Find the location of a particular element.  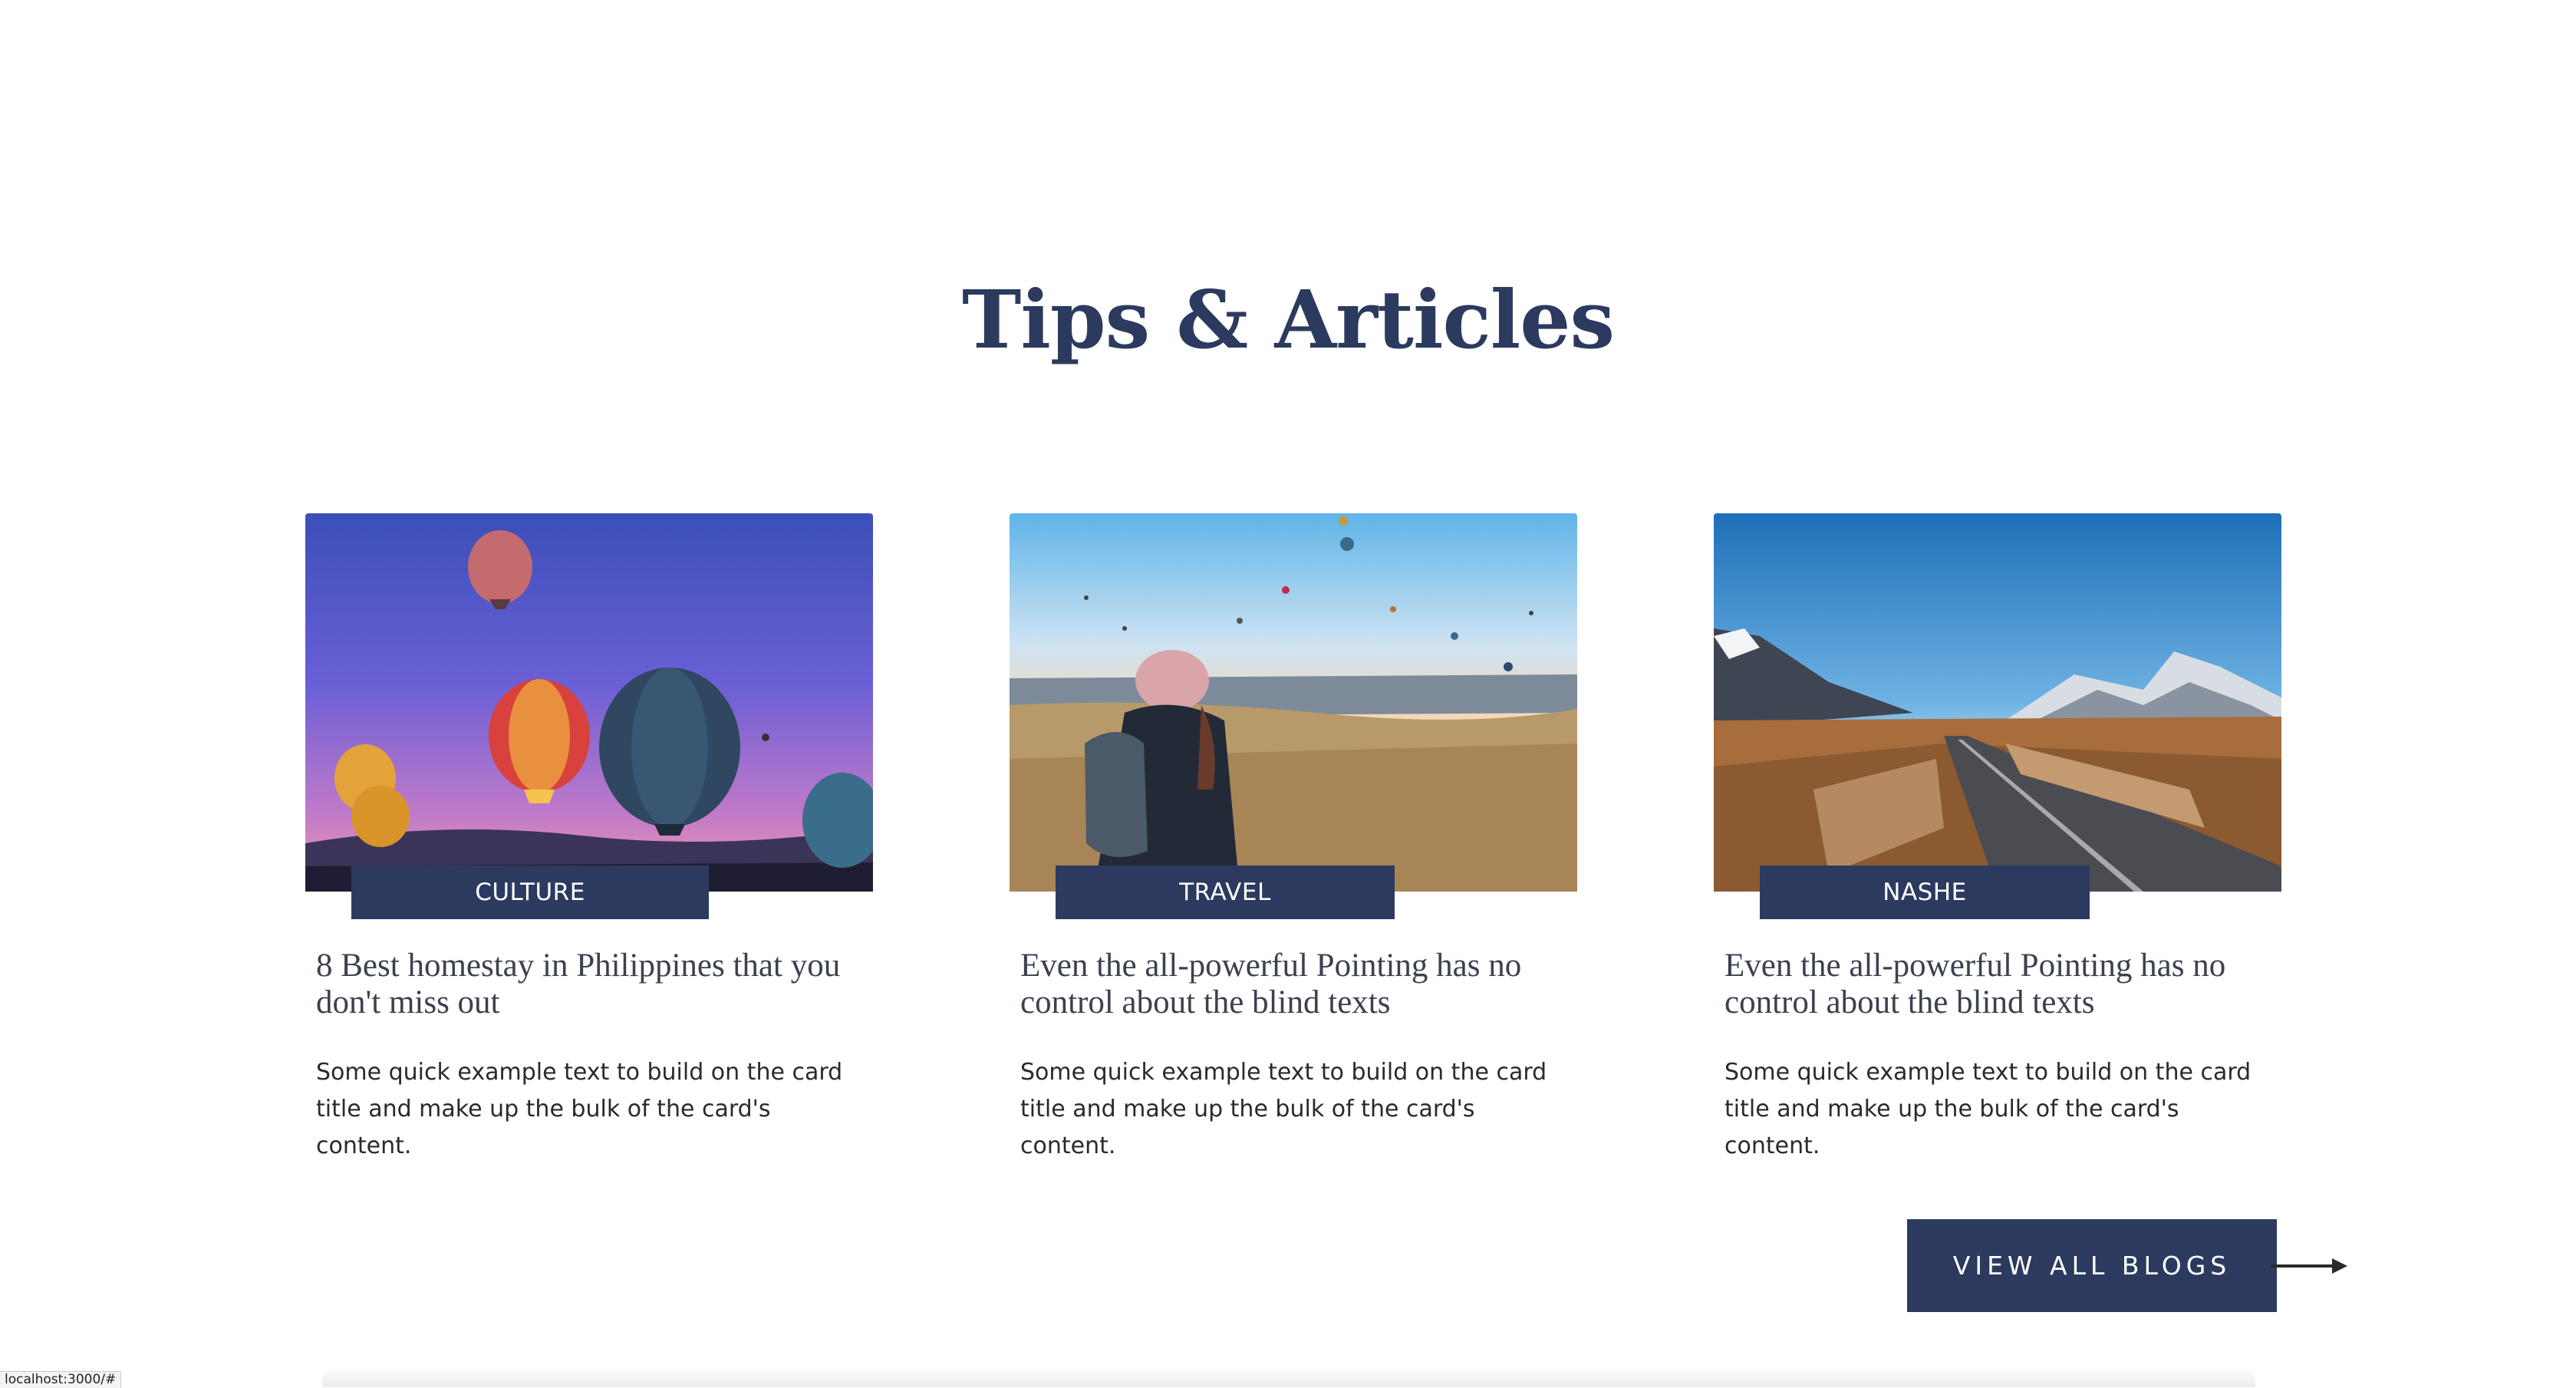

mountain-road-image is located at coordinates (1997, 702).